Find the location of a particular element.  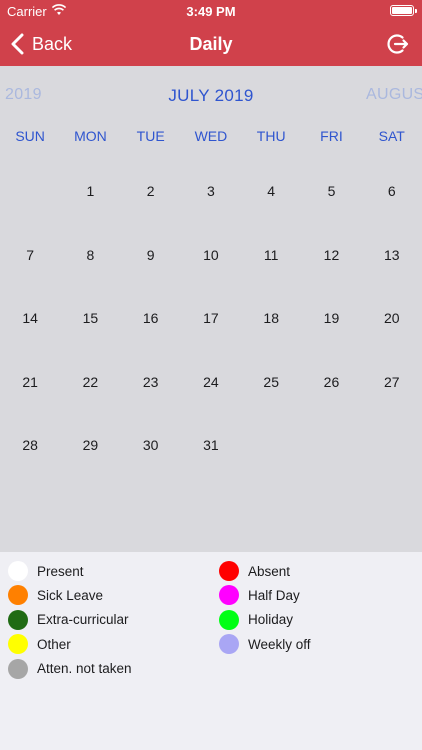

legend-label: Present is located at coordinates (60, 571).